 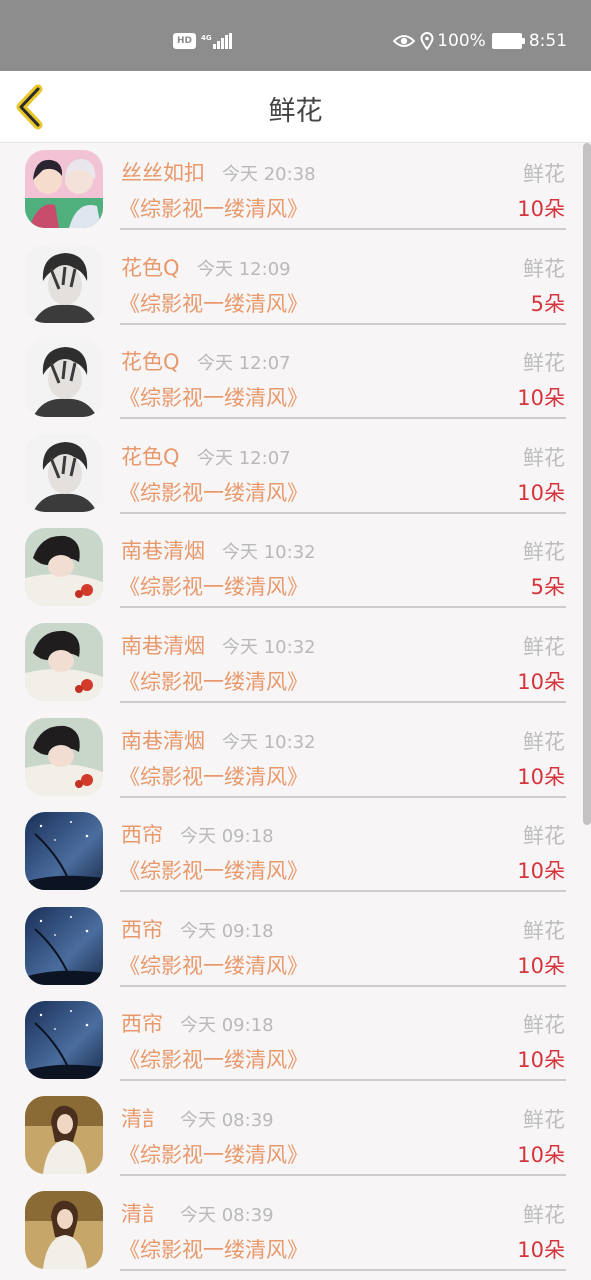 What do you see at coordinates (295, 1231) in the screenshot?
I see `gift-record-row: 清訁 今天 08:39 鲜花 《综影视一缕清风》 10朵` at bounding box center [295, 1231].